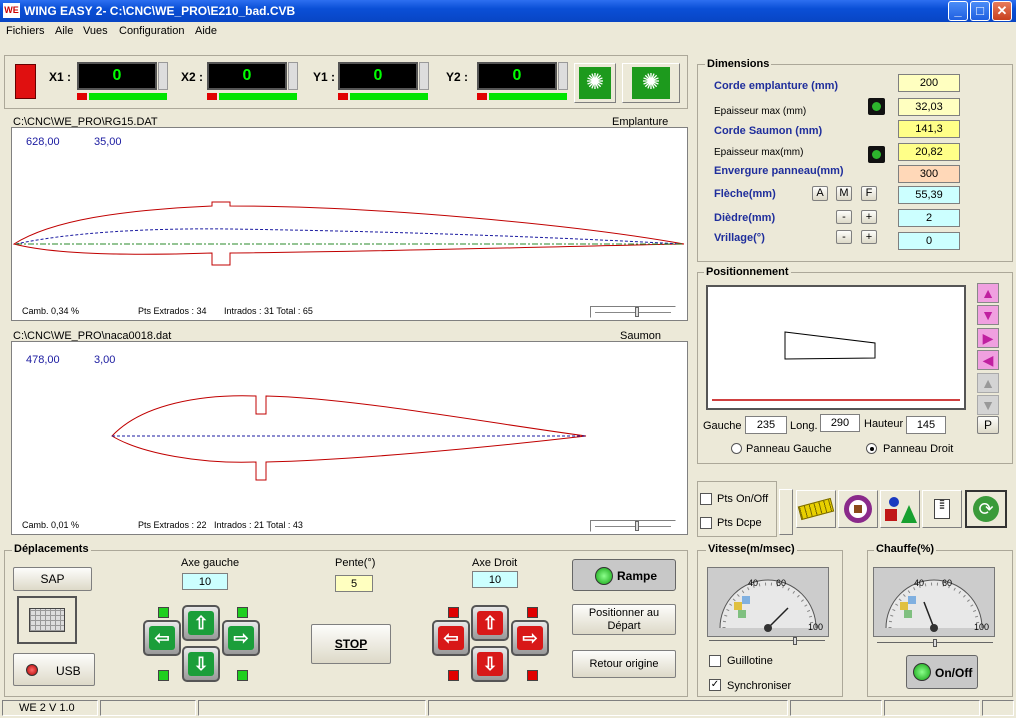 Image resolution: width=1016 pixels, height=718 pixels. I want to click on right-axis-up-button: ⇧, so click(490, 623).